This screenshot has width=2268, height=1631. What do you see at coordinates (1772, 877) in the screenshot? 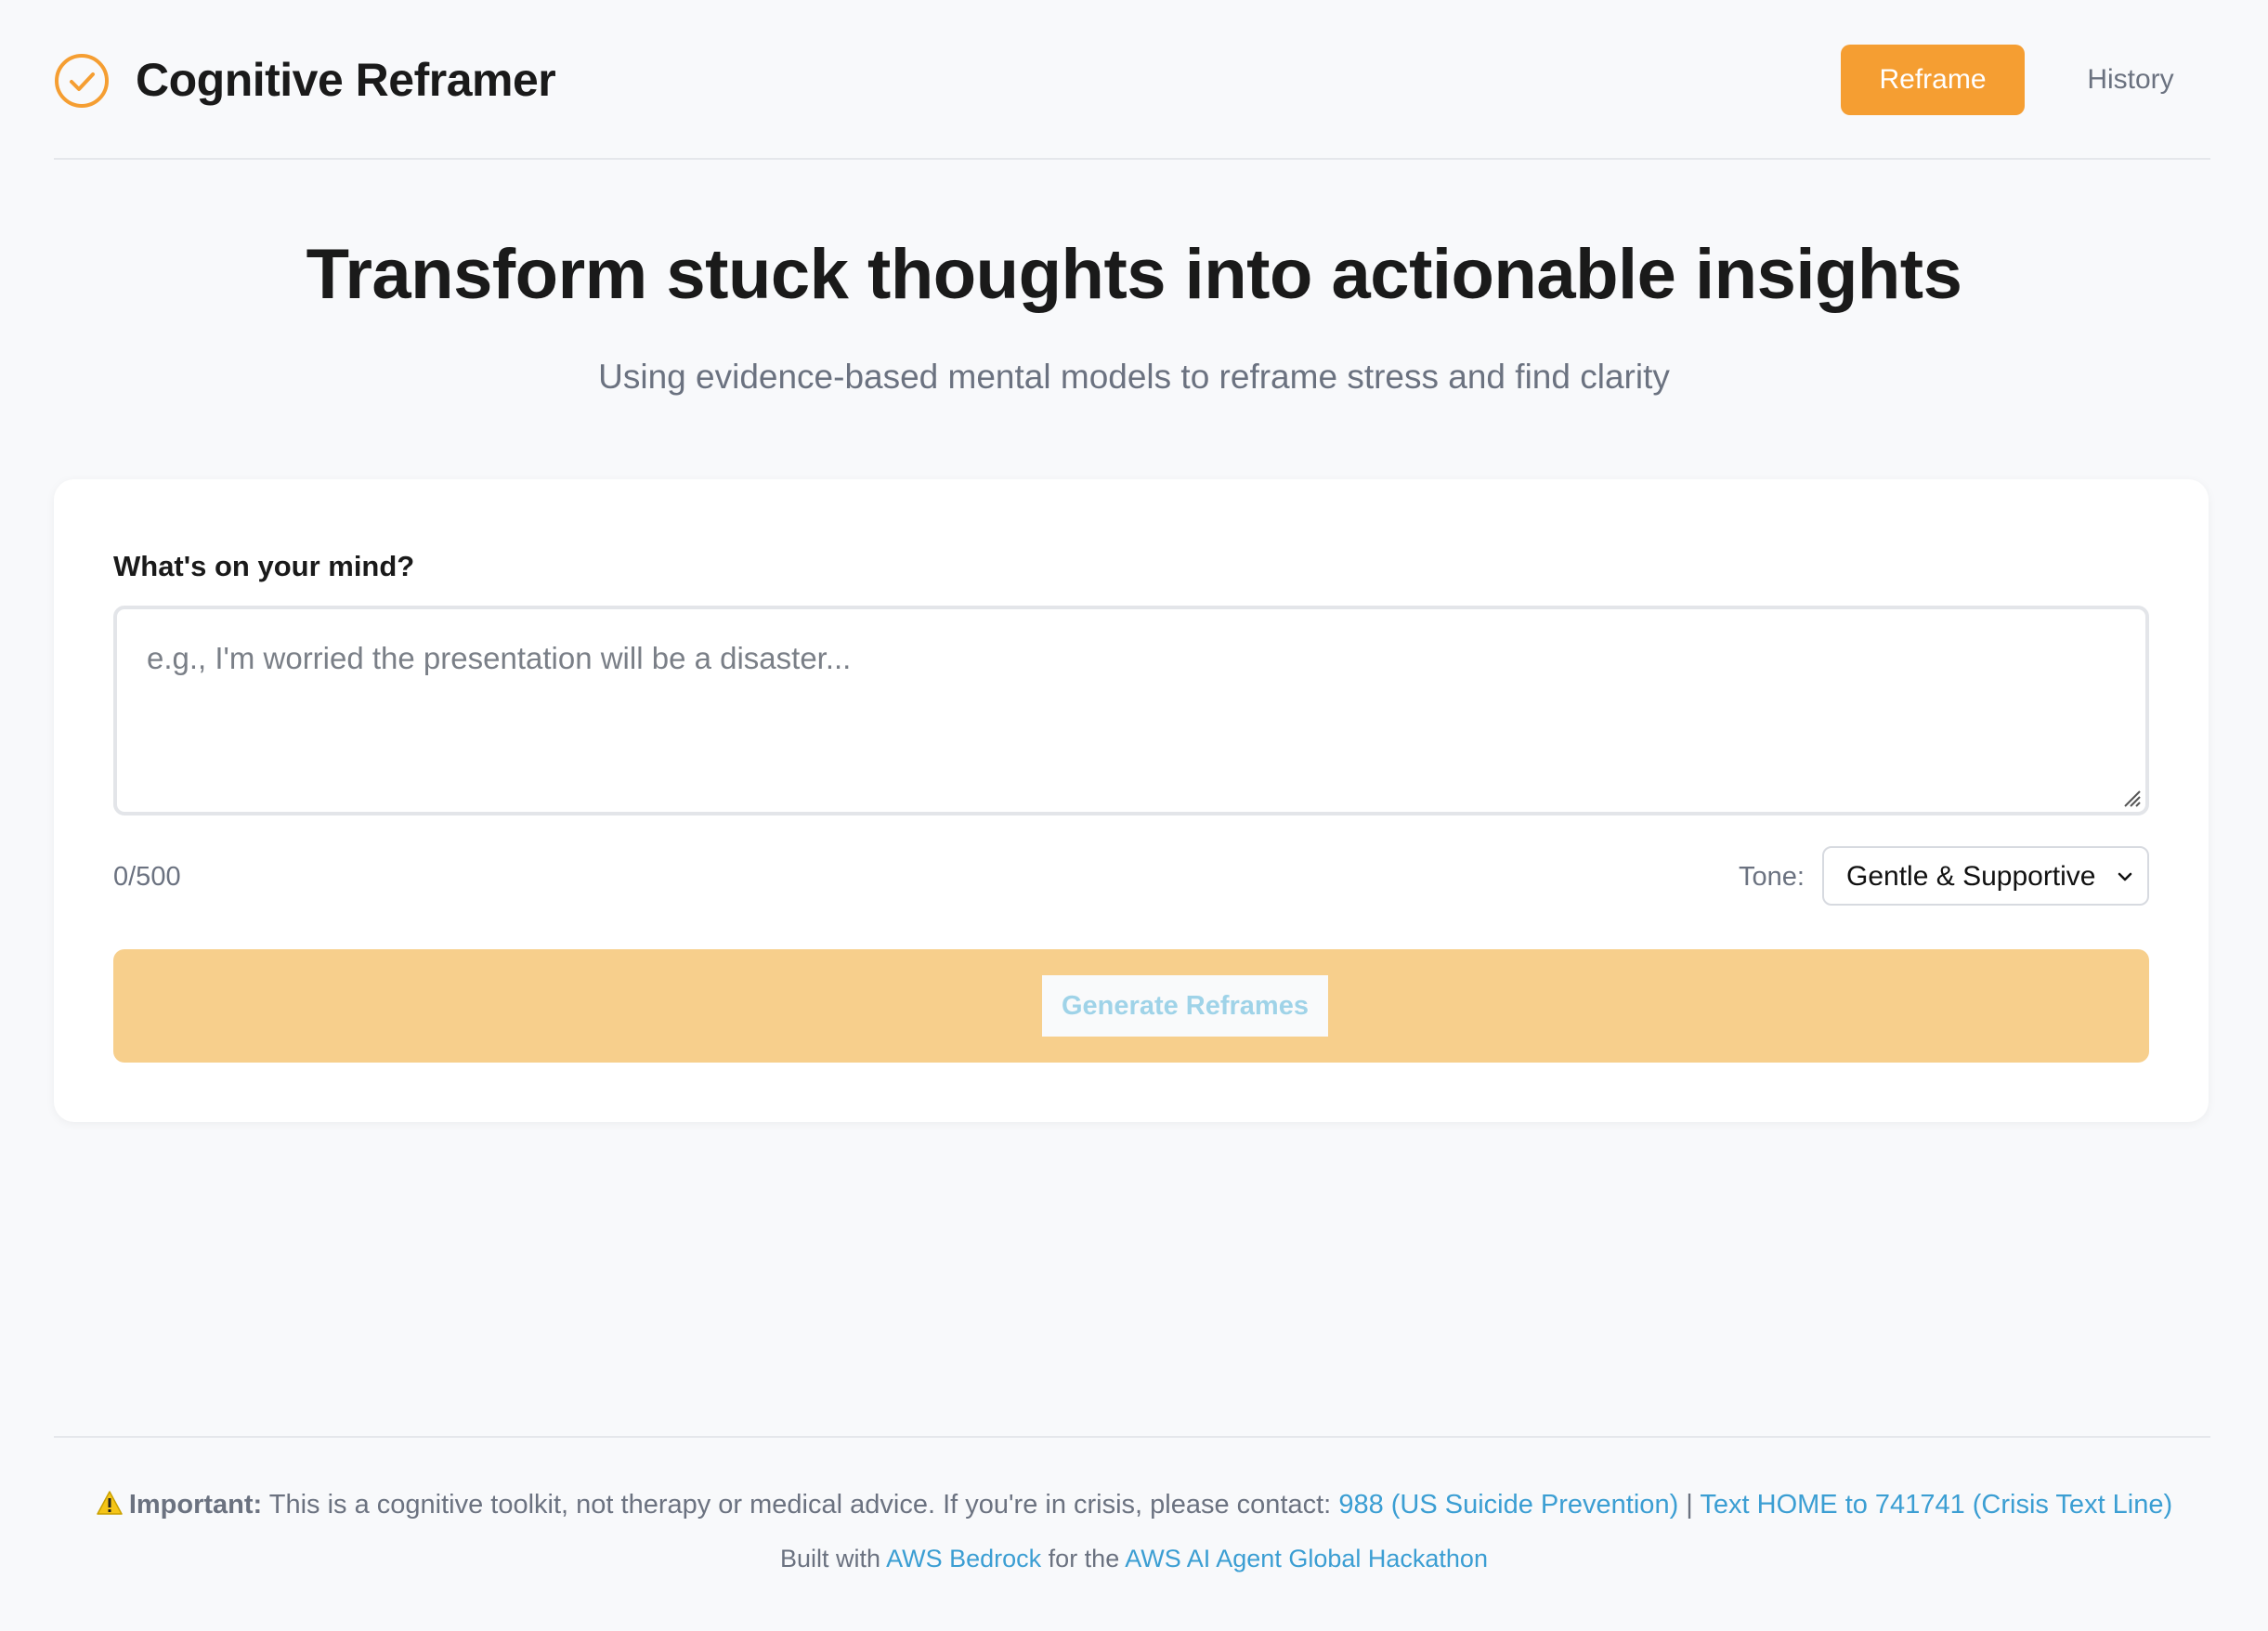
I see `tone-label: Tone:` at bounding box center [1772, 877].